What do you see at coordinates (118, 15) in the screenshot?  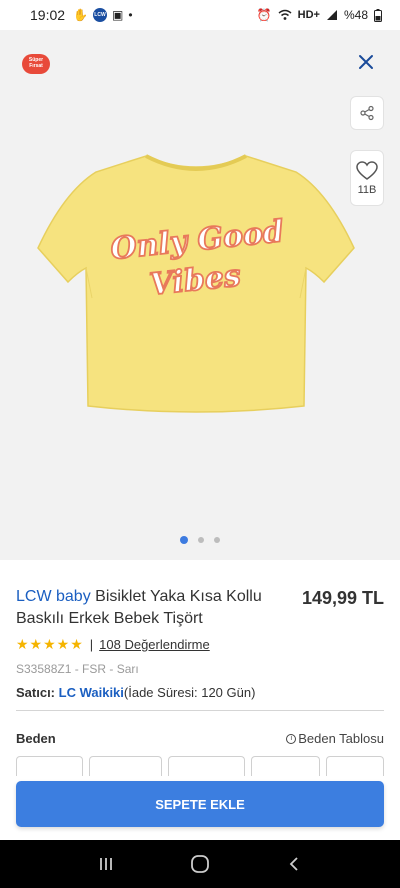 I see `package-icon: ▣` at bounding box center [118, 15].